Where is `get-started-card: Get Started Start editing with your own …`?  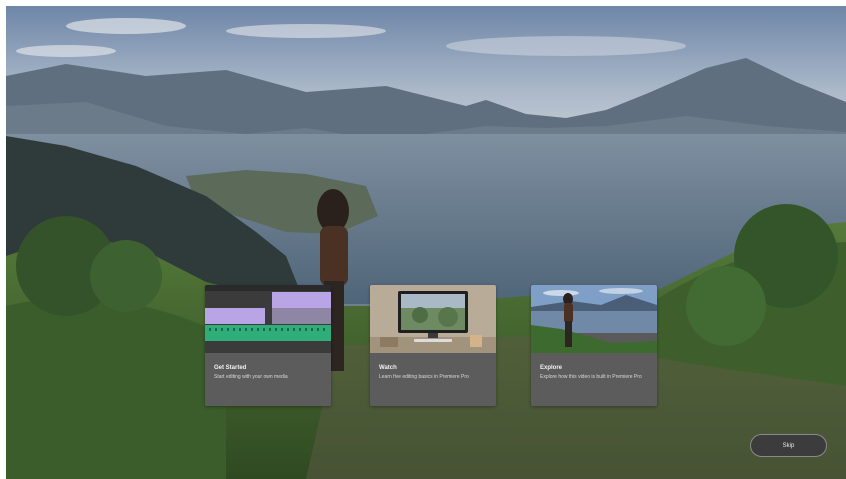
get-started-card: Get Started Start editing with your own … is located at coordinates (268, 345).